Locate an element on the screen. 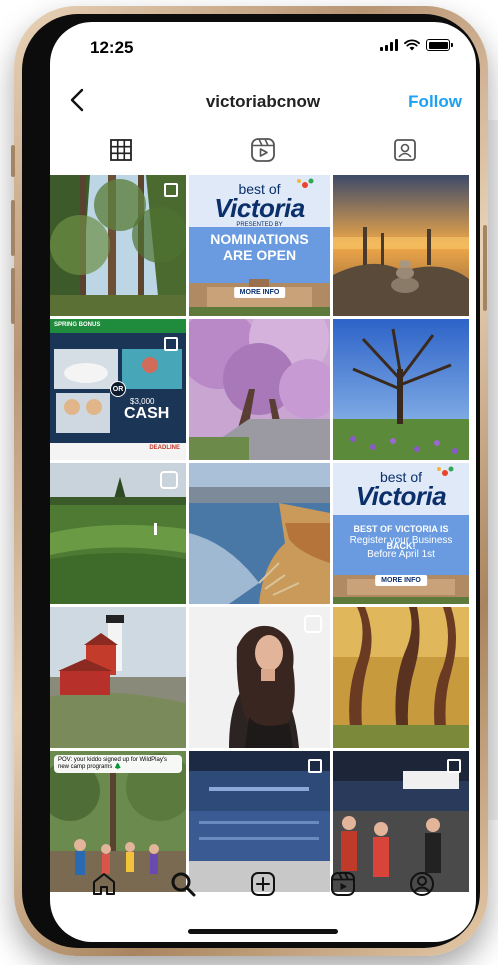  bov-sub-line2: Before April 1st is located at coordinates (401, 554).